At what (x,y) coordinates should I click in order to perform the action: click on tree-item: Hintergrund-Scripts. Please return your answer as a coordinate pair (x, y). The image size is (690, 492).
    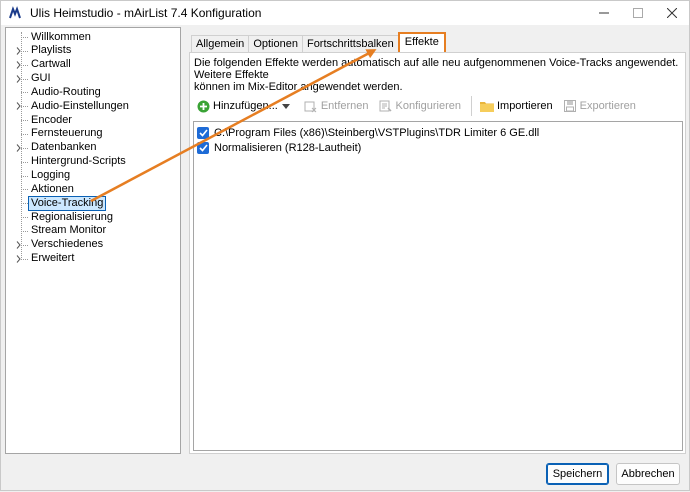
    Looking at the image, I should click on (93, 162).